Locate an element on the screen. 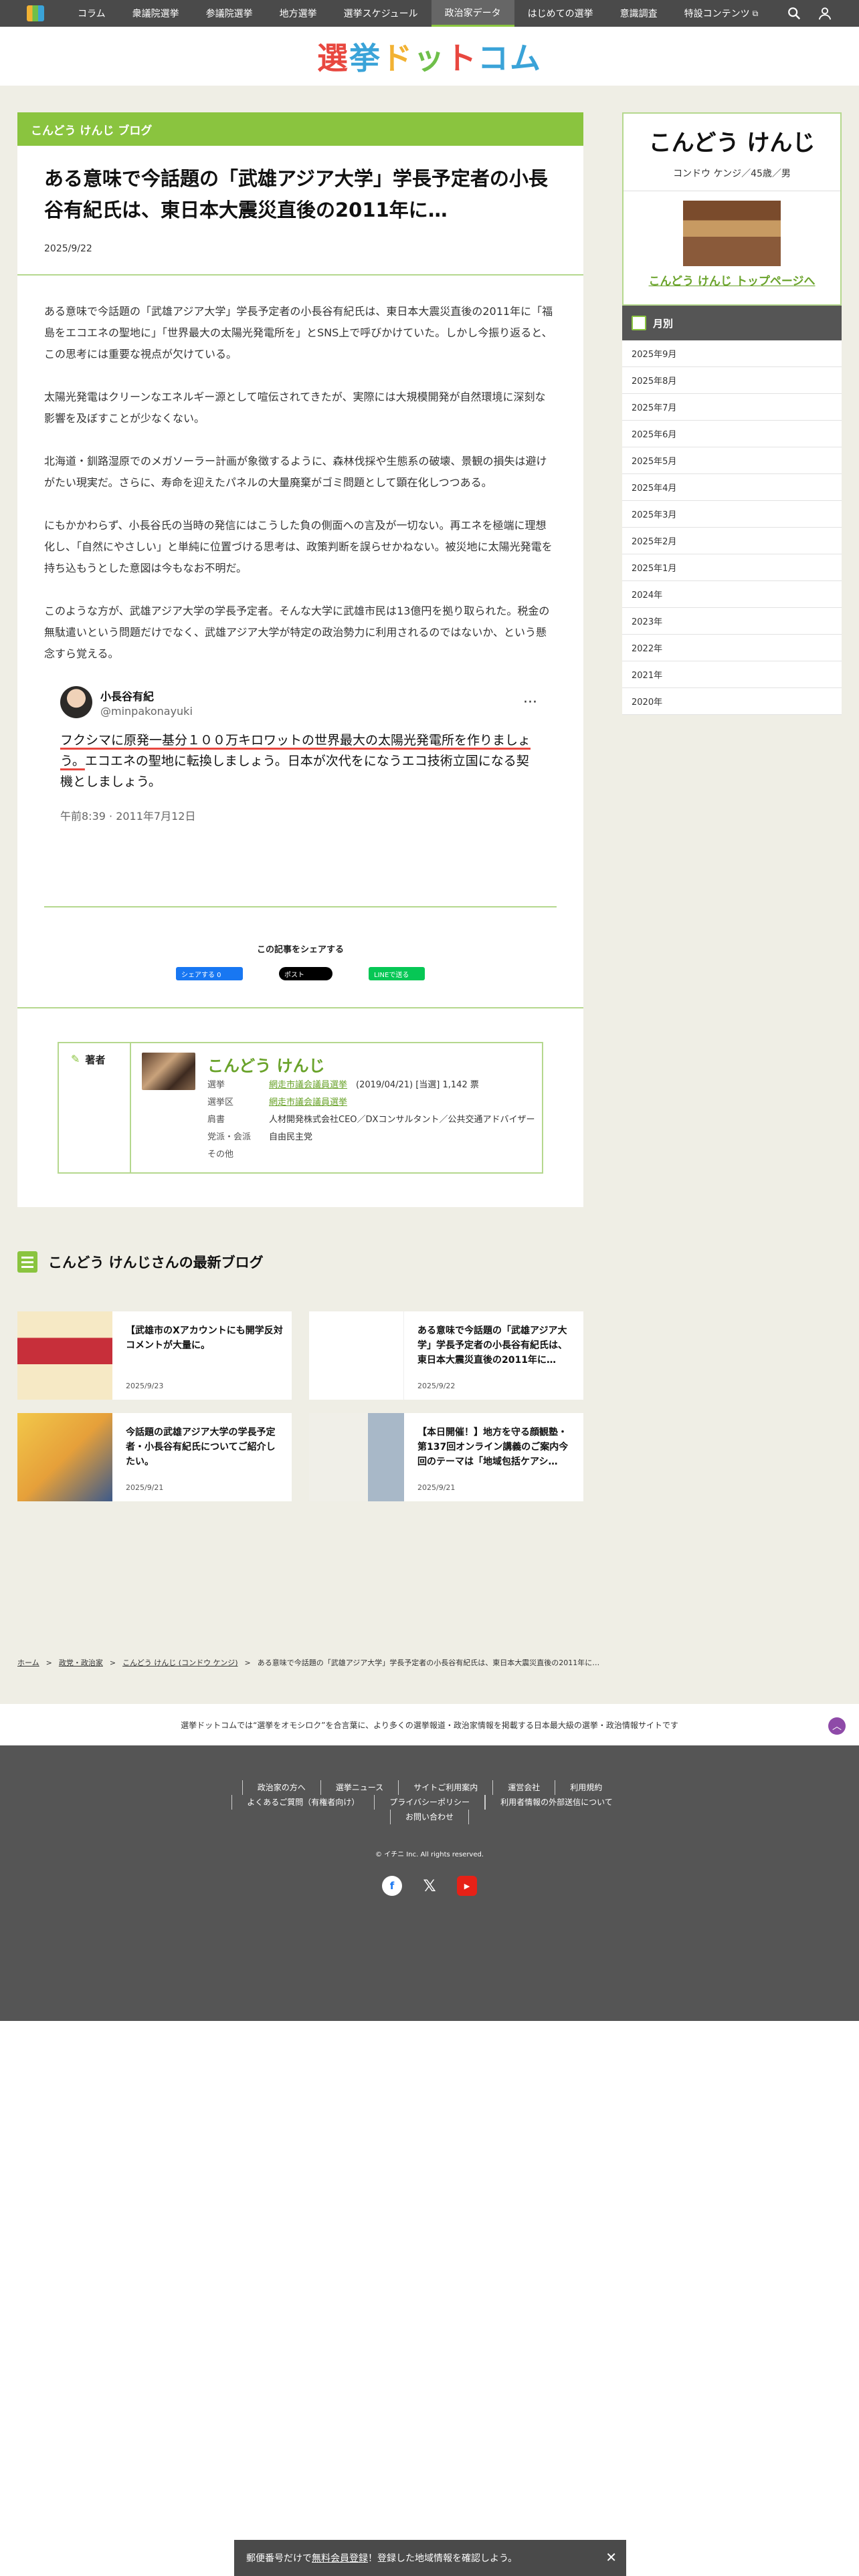 The height and width of the screenshot is (2576, 859). breadcrumb-politician: こんどう けんじ (コンドウ ケンジ) is located at coordinates (179, 1663).